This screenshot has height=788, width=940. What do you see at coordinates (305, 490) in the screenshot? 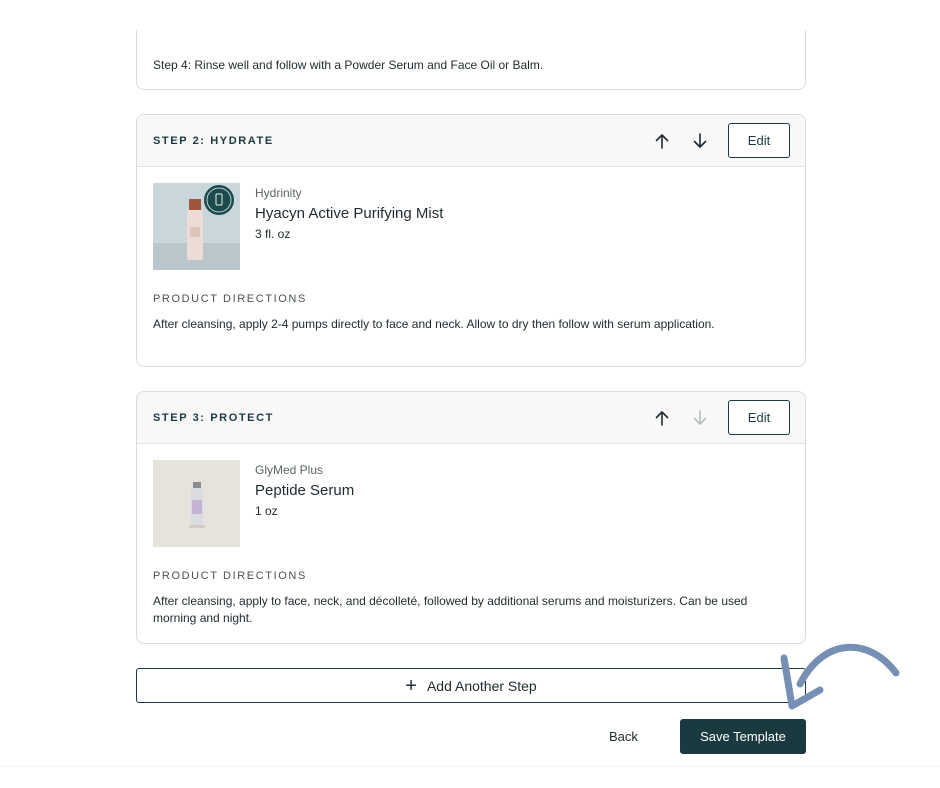
I see `product-name: Peptide Serum` at bounding box center [305, 490].